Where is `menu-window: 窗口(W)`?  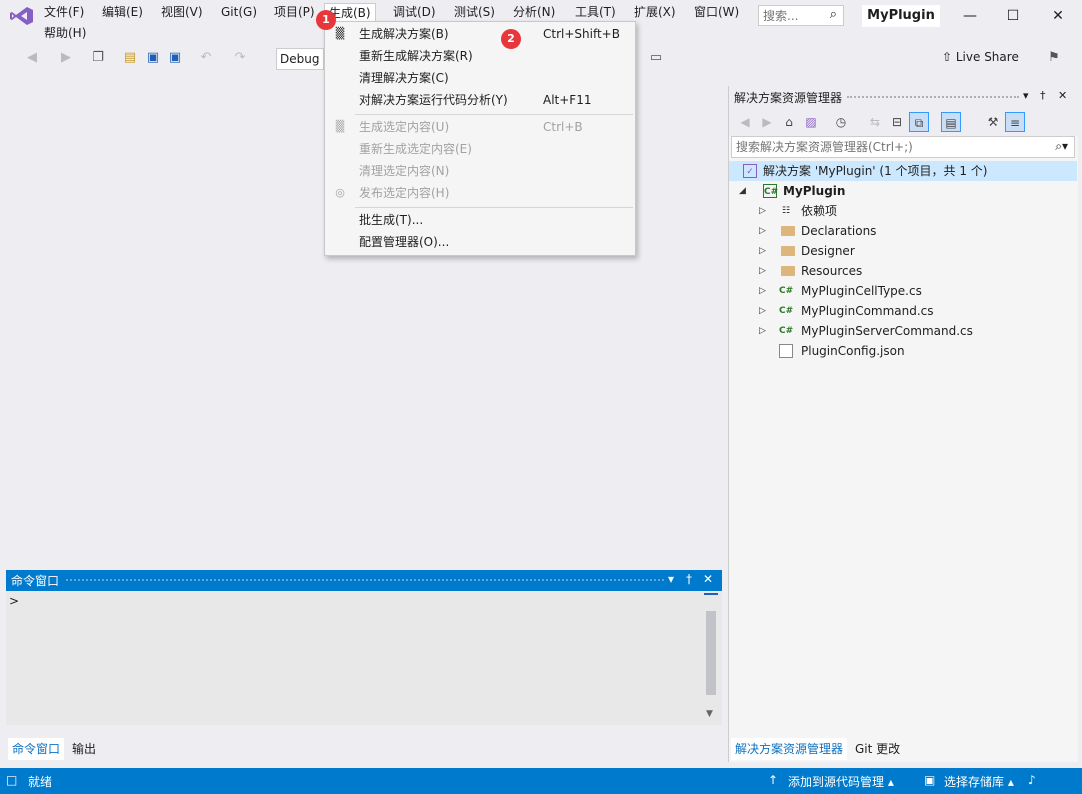 menu-window: 窗口(W) is located at coordinates (716, 12).